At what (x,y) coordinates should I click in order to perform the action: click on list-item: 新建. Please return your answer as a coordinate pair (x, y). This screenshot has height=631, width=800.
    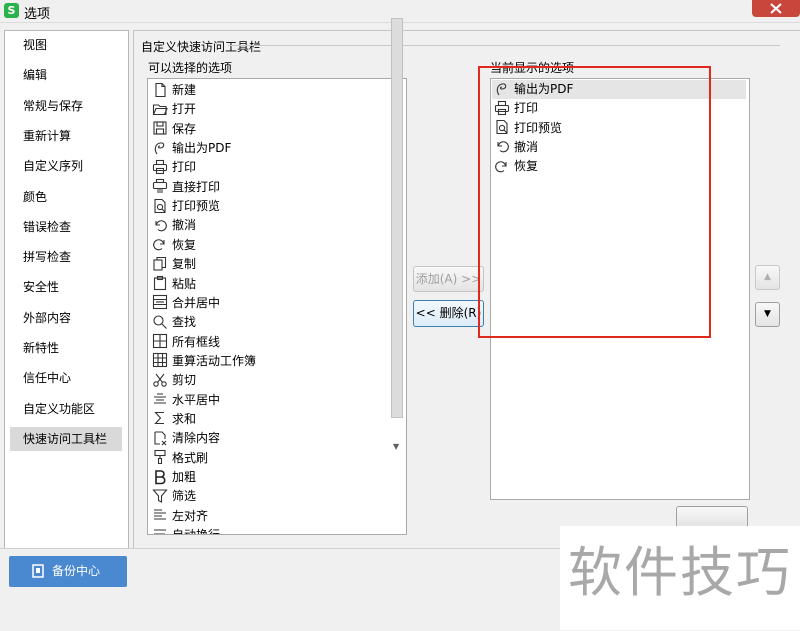
    Looking at the image, I should click on (174, 90).